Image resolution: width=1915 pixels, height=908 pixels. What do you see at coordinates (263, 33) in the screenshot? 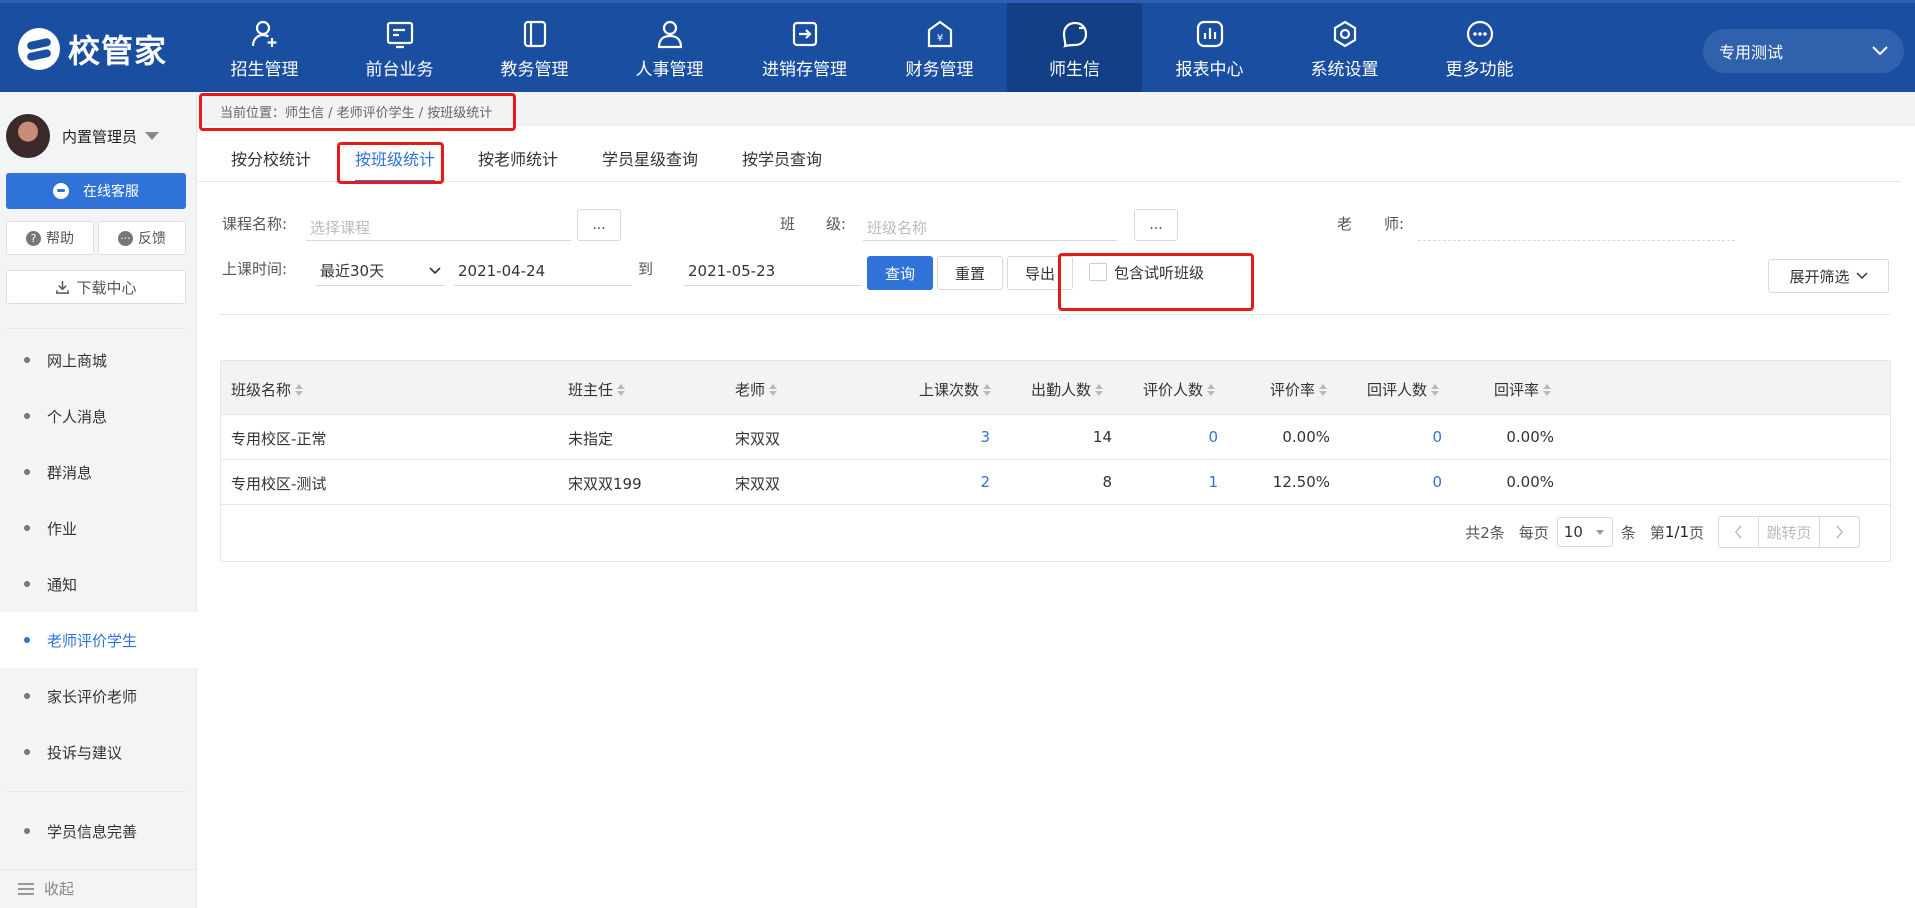
I see `user-plus-icon` at bounding box center [263, 33].